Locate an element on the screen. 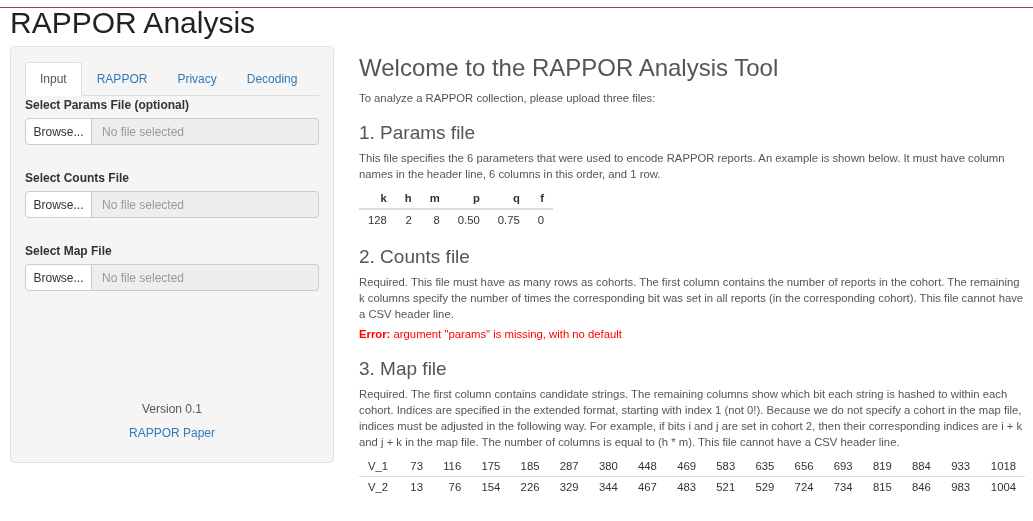 The height and width of the screenshot is (521, 1033). table-cell: 226 is located at coordinates (529, 486).